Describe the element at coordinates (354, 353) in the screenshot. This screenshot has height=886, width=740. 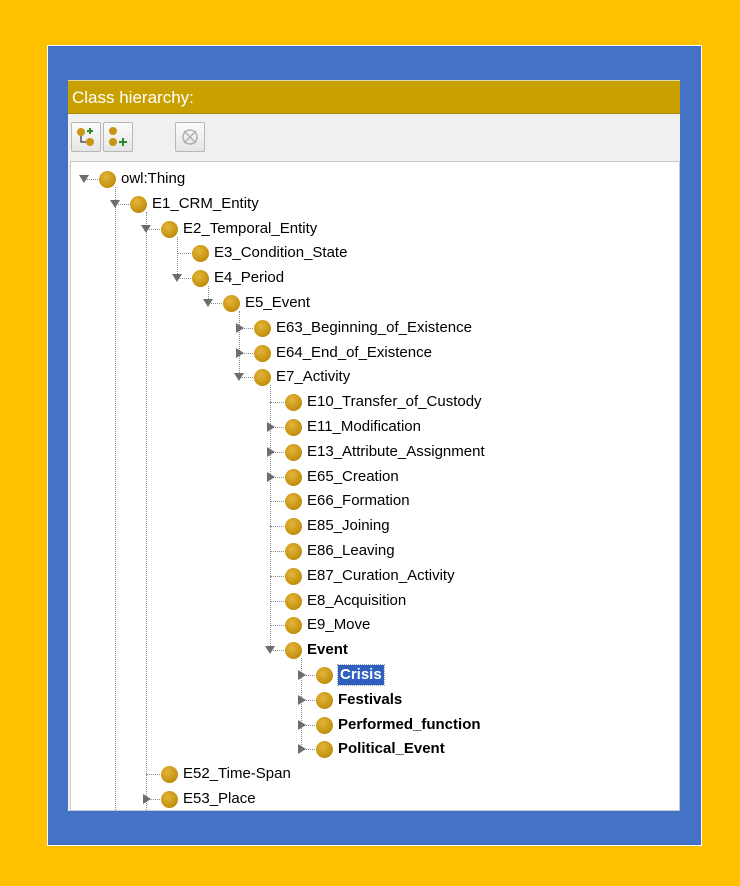
I see `tree-item-label: E64_End_of_Existence` at that location.